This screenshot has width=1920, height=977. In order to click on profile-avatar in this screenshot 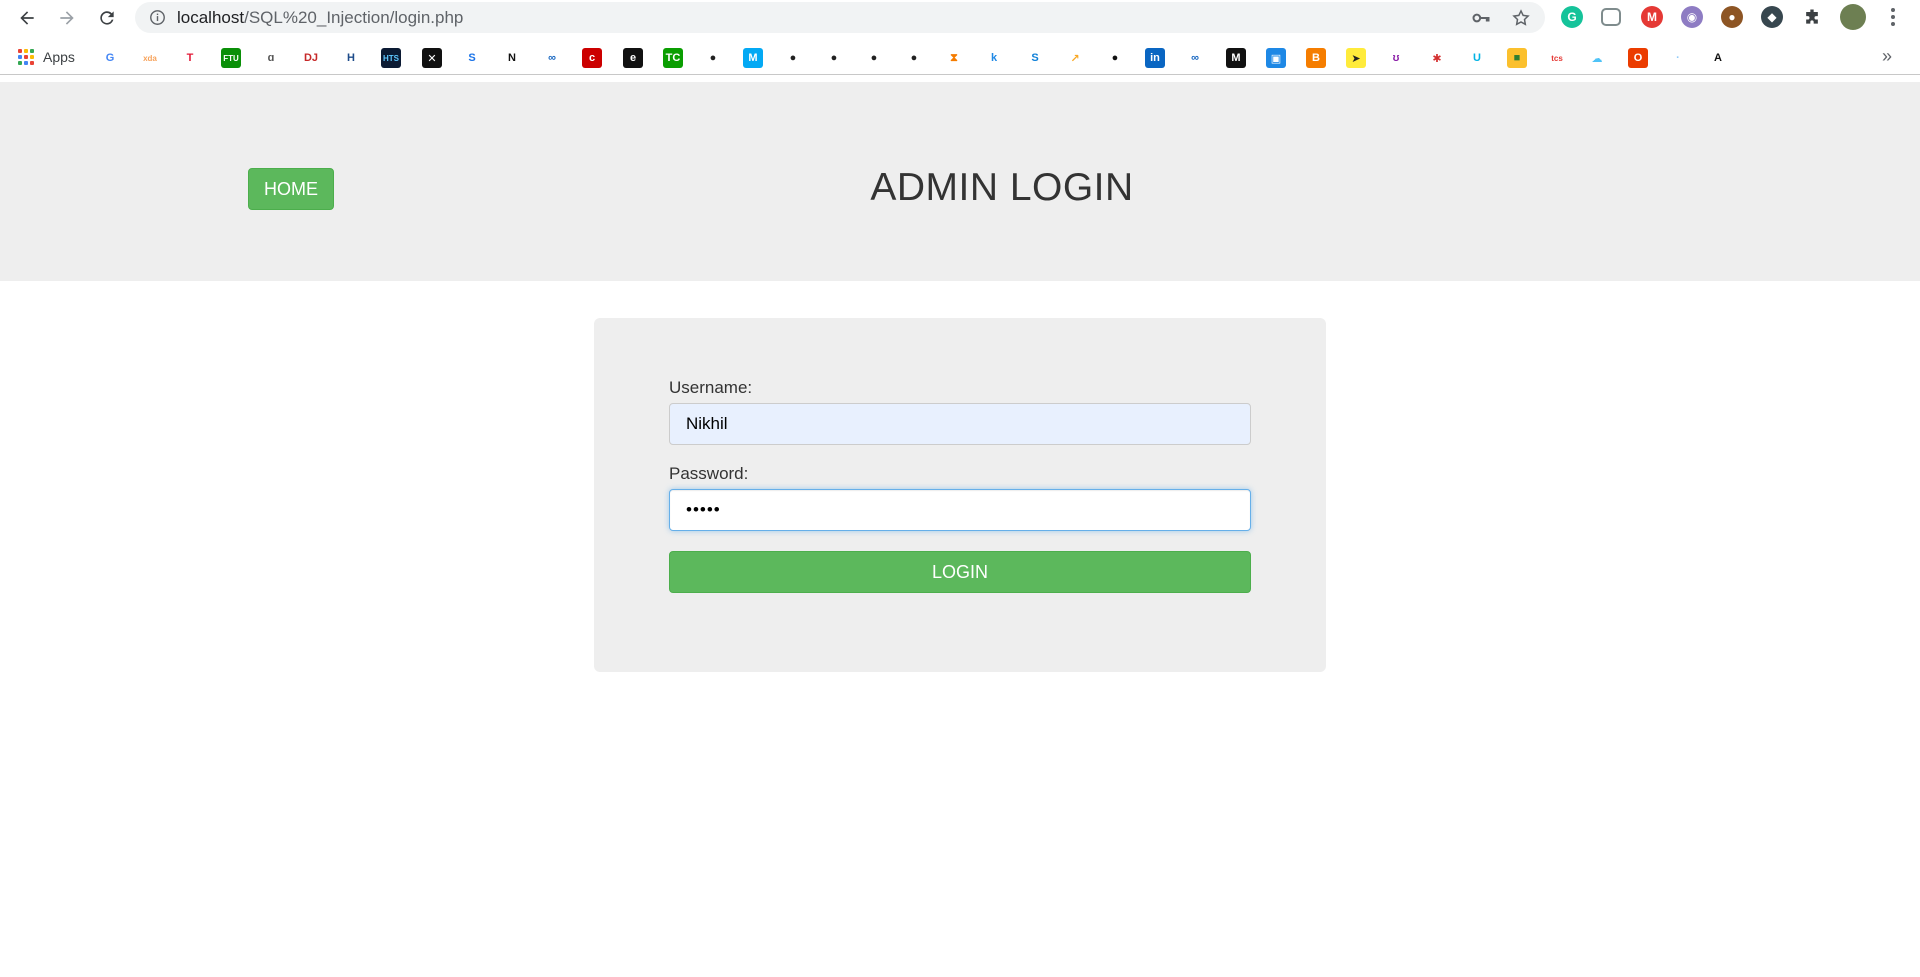, I will do `click(1853, 17)`.